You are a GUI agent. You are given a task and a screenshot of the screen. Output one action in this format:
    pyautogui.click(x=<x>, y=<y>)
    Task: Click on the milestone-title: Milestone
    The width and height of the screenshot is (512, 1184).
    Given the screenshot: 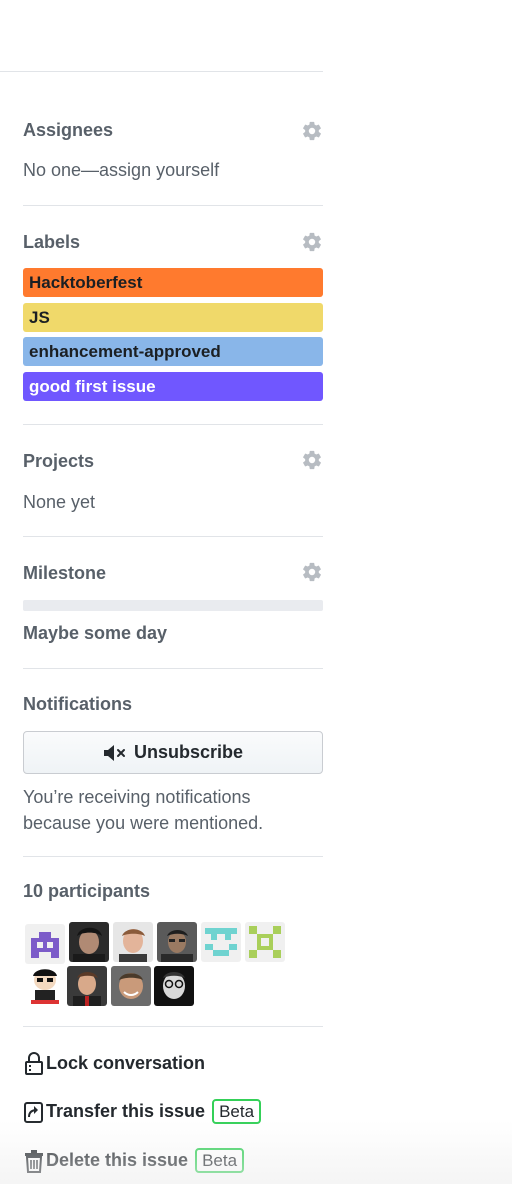 What is the action you would take?
    pyautogui.click(x=65, y=573)
    